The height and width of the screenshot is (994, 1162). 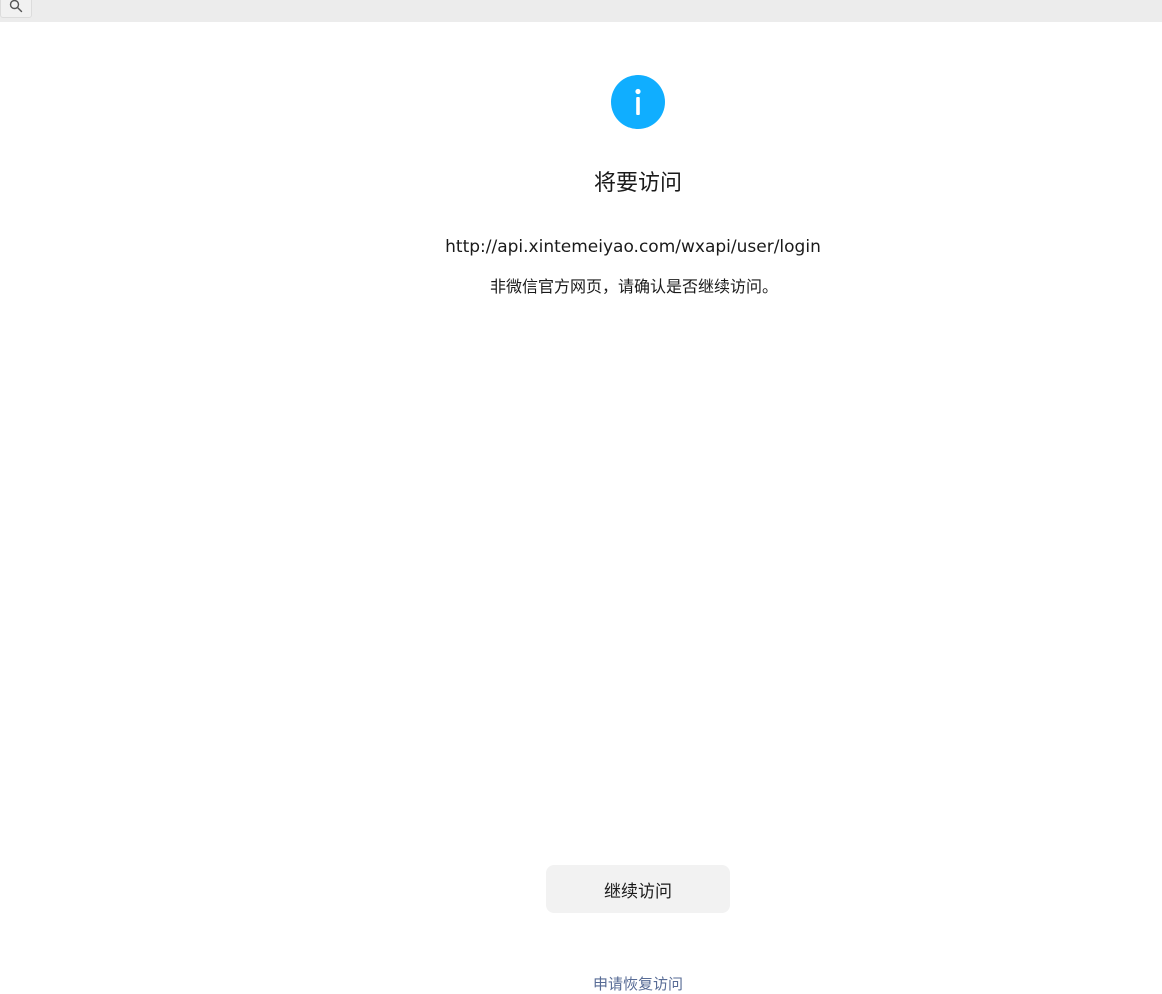 I want to click on page-title: 将要访问, so click(x=637, y=183).